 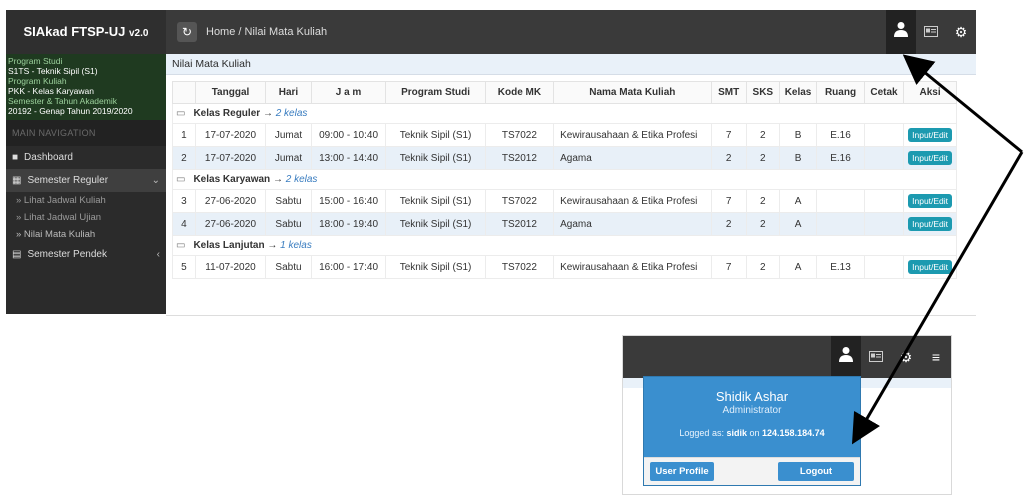 What do you see at coordinates (798, 92) in the screenshot?
I see `column-header: Kelas` at bounding box center [798, 92].